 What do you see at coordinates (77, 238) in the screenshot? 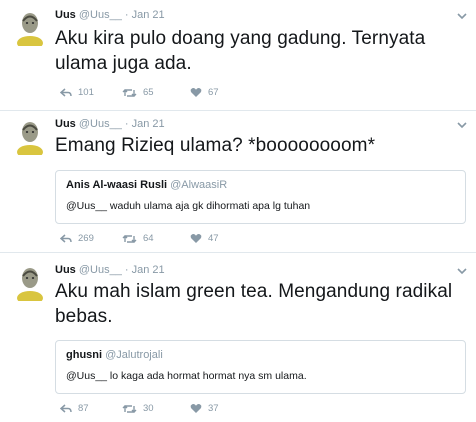
I see `reply-button: 269` at bounding box center [77, 238].